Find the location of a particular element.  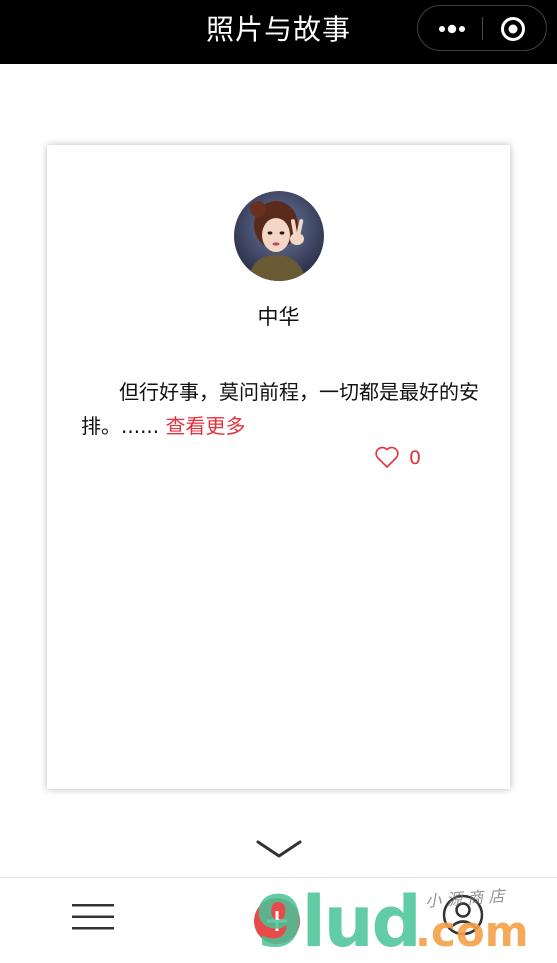

bottom-tab-bar is located at coordinates (278, 919).